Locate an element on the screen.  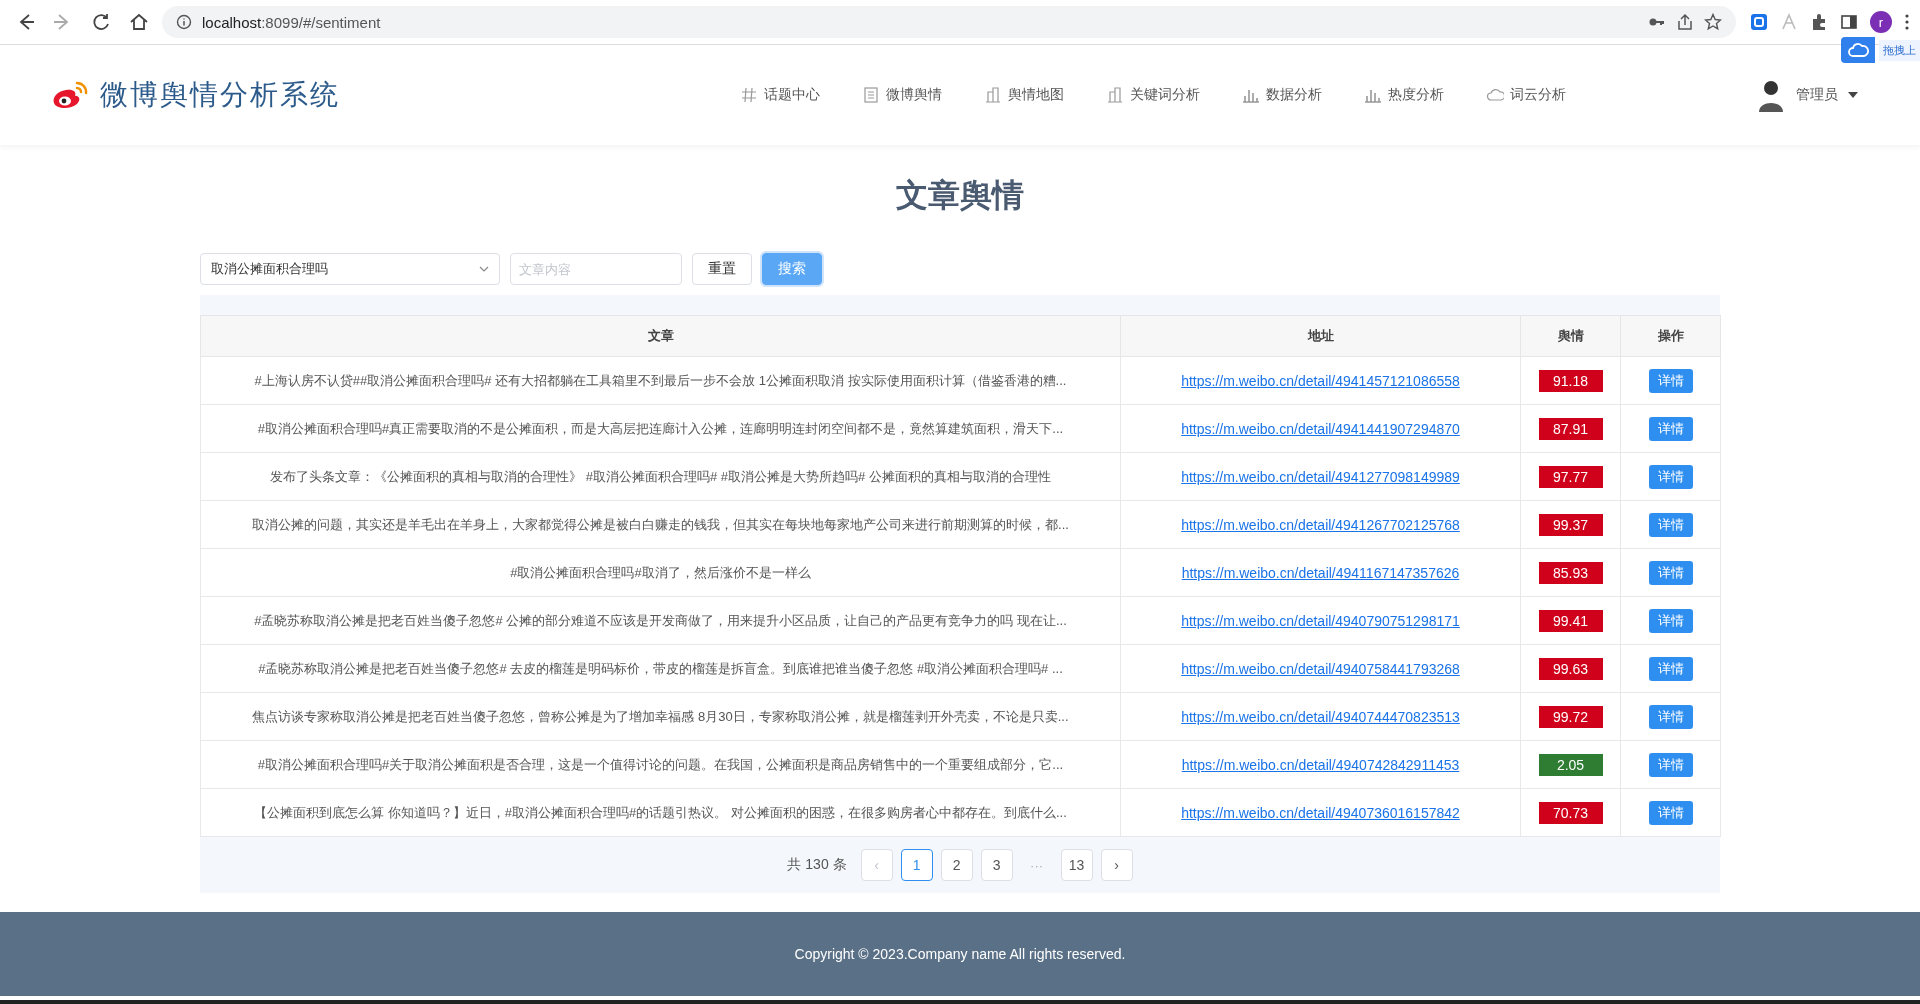
extension-icon is located at coordinates (1759, 22).